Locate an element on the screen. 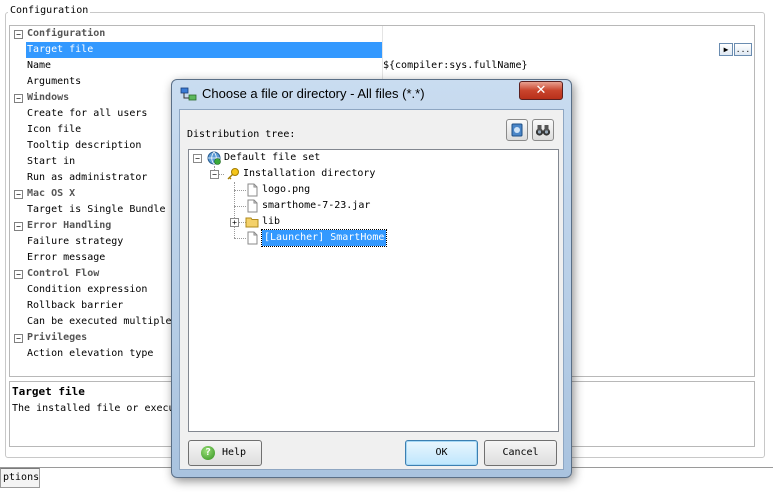  ok-label: OK is located at coordinates (441, 452).